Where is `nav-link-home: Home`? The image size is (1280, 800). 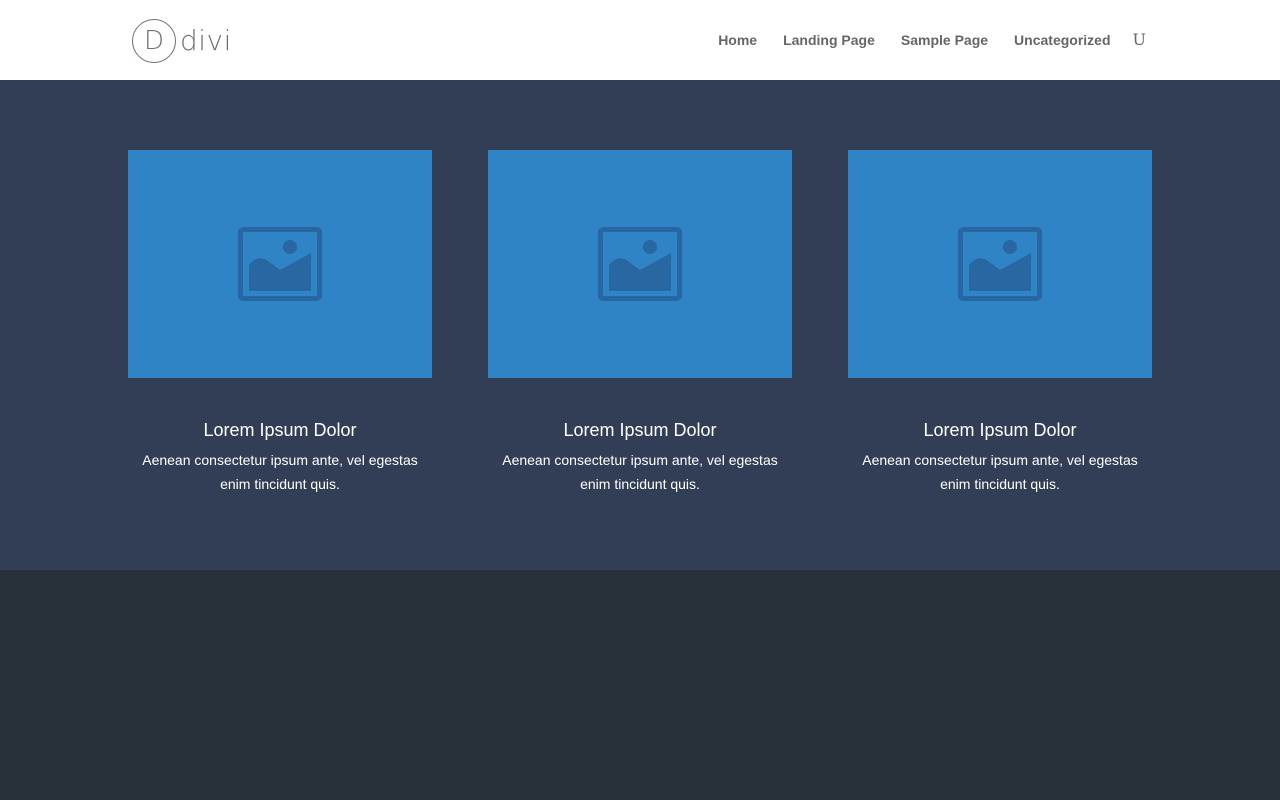
nav-link-home: Home is located at coordinates (737, 40).